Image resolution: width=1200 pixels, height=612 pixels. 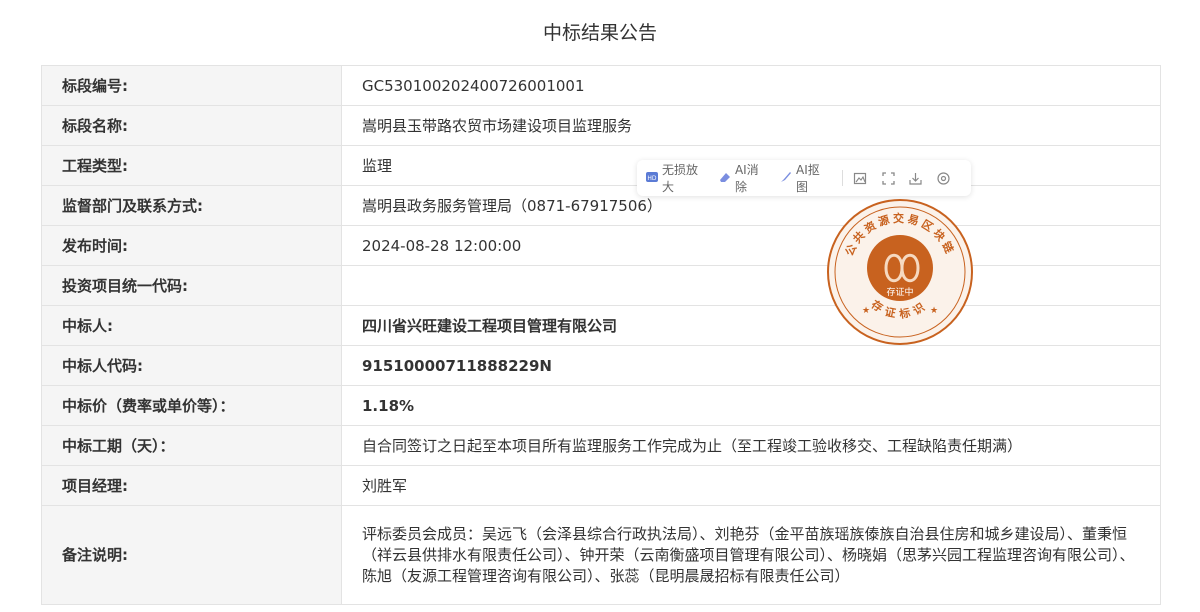 I want to click on row-label: 监督部门及联系方式:, so click(x=191, y=205).